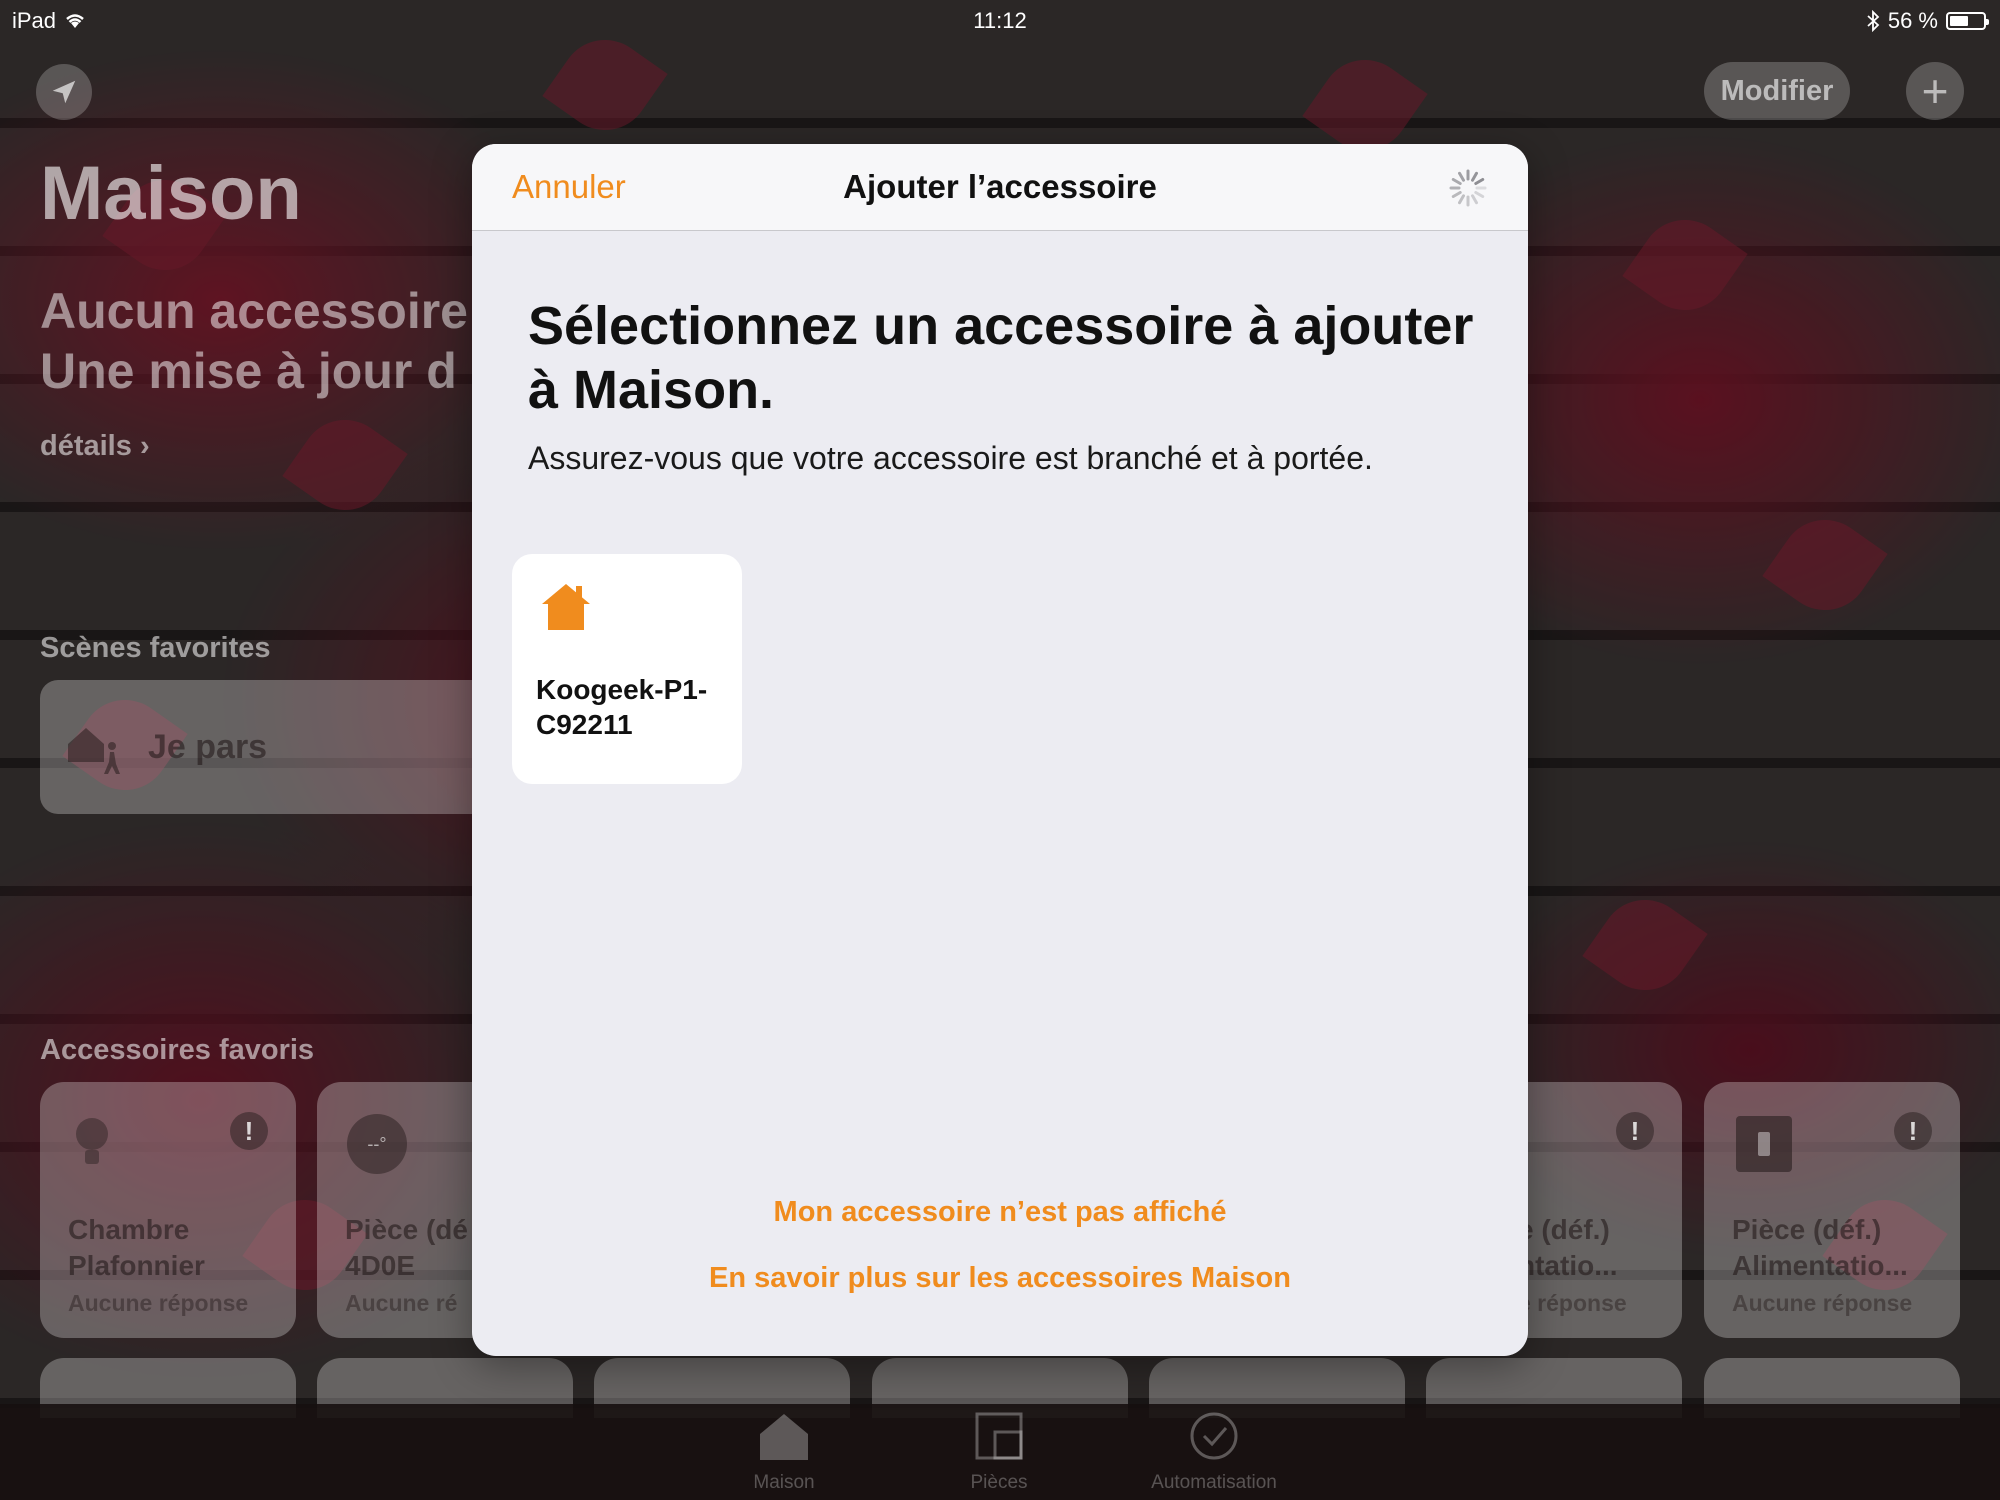  I want to click on bluetooth-icon, so click(1873, 21).